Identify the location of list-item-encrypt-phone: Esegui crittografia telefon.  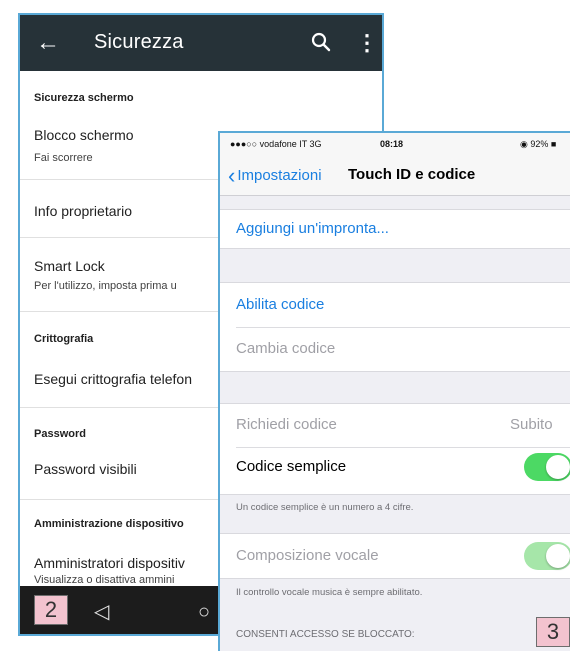
(113, 379).